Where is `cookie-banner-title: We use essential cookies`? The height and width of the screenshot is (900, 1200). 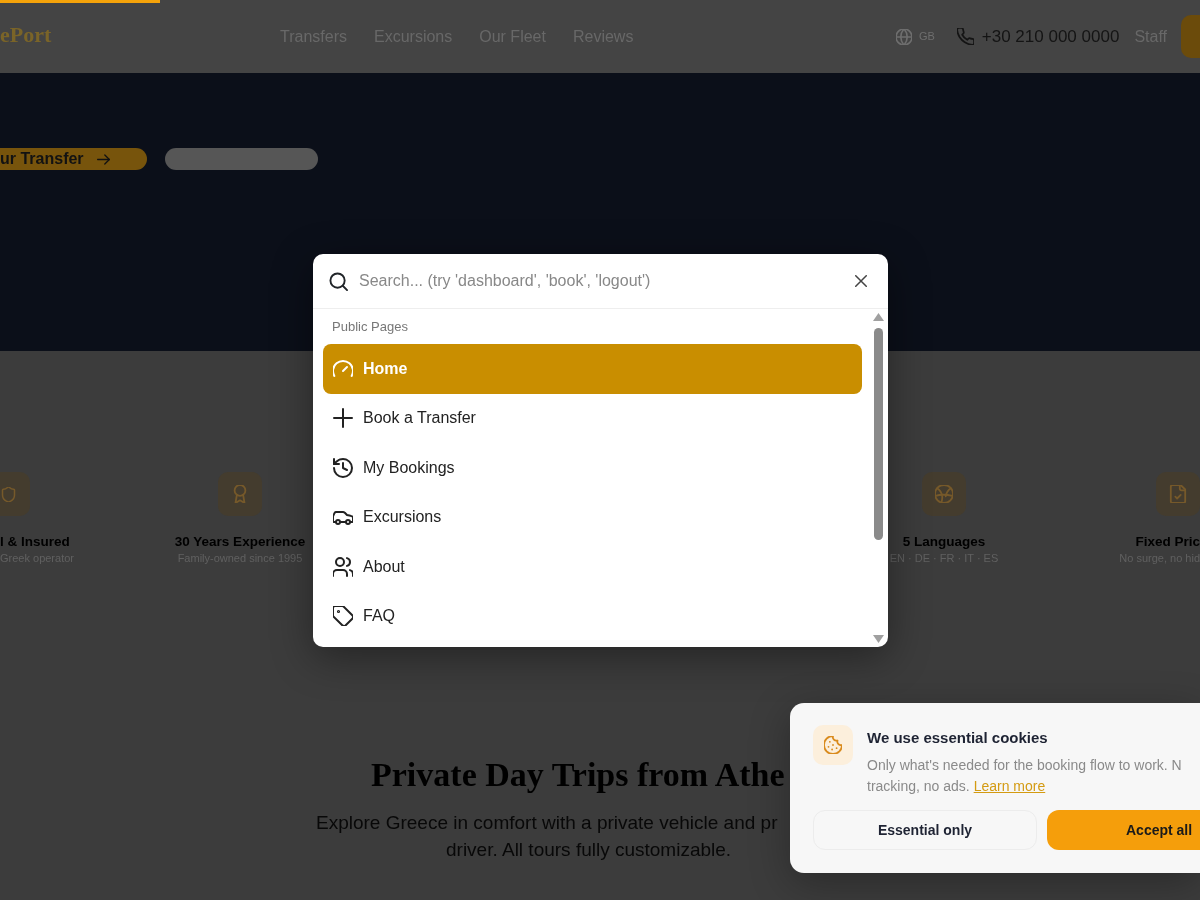
cookie-banner-title: We use essential cookies is located at coordinates (958, 738).